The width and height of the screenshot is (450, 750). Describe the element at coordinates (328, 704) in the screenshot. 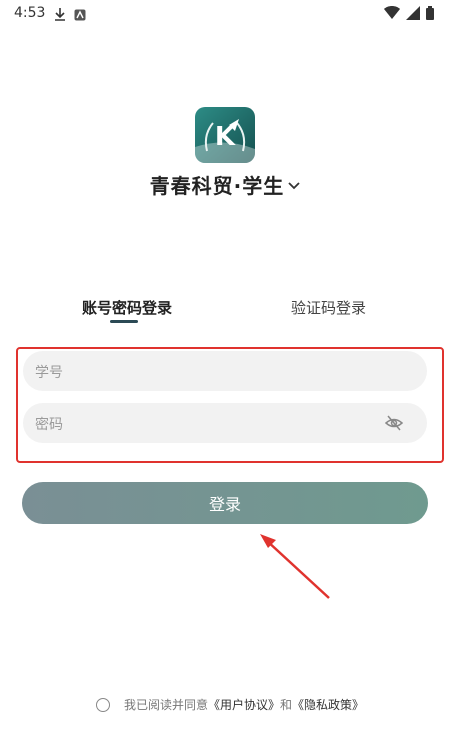

I see `privacy-policy-link: 《隐私政策》` at that location.